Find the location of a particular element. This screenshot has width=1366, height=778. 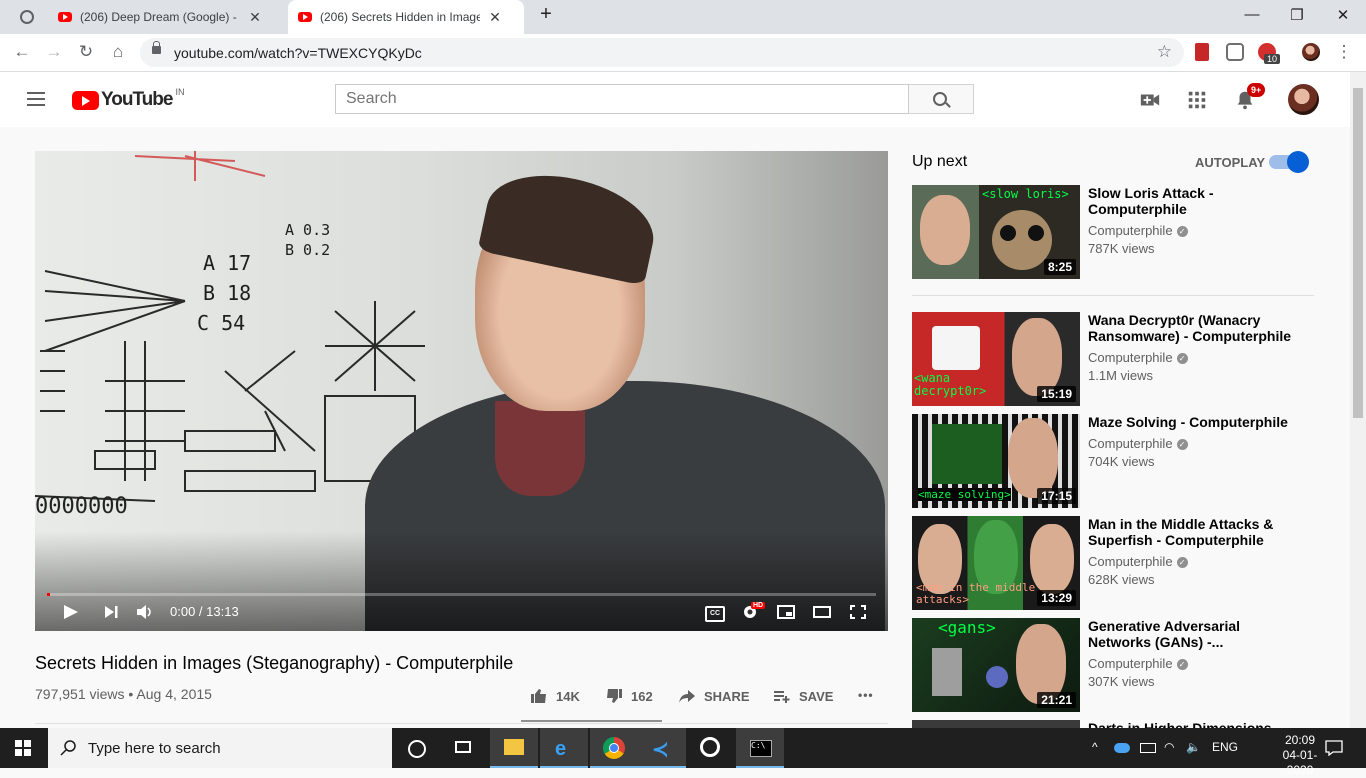

share-arrow-icon is located at coordinates (687, 696).